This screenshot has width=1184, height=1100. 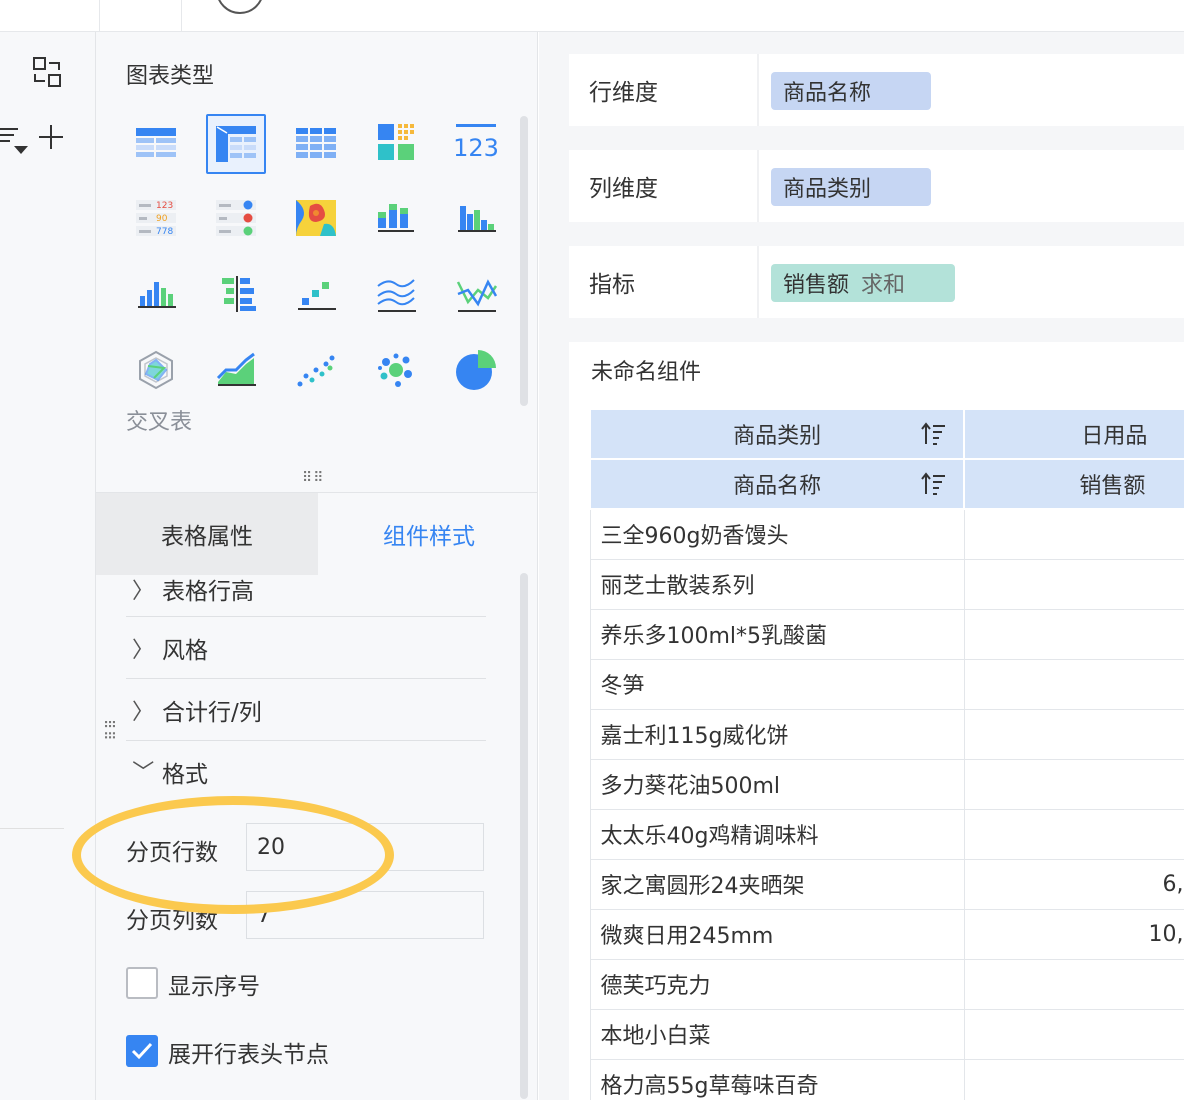 I want to click on kpi-list-icon: 123 90 778, so click(x=156, y=218).